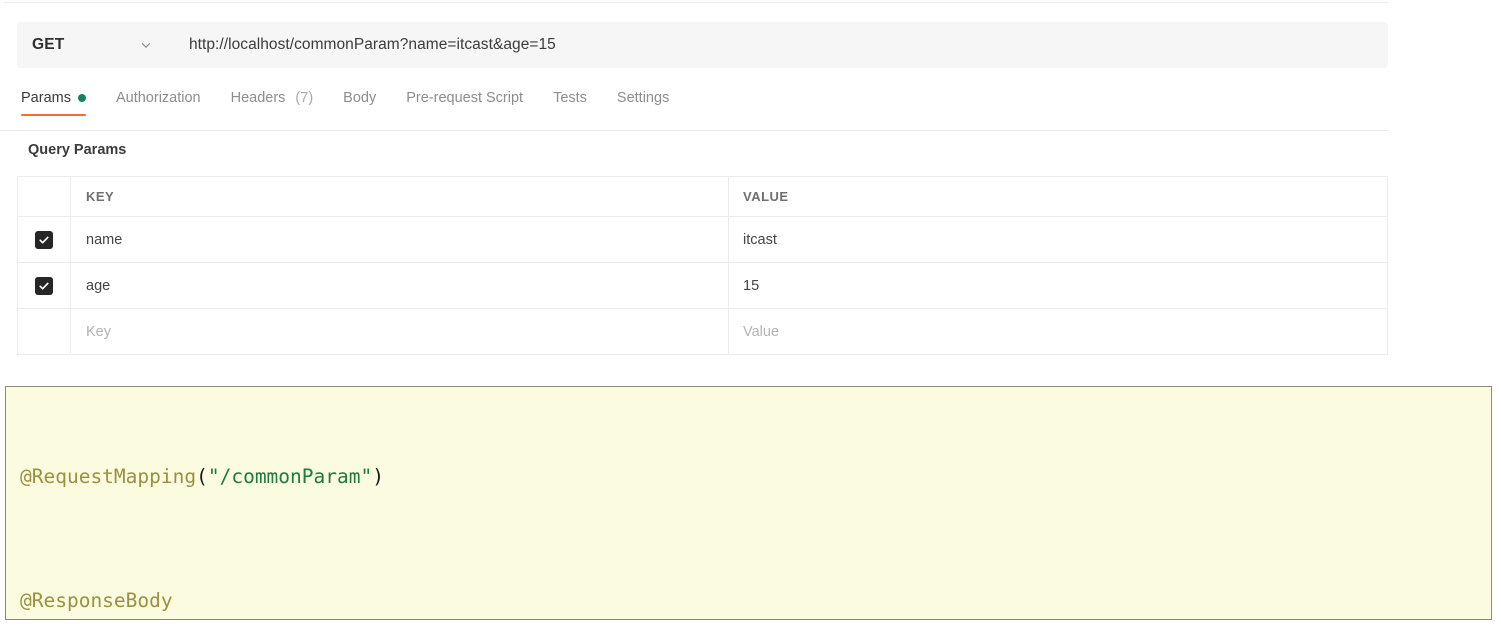  What do you see at coordinates (643, 98) in the screenshot?
I see `tab-settings-label: Settings` at bounding box center [643, 98].